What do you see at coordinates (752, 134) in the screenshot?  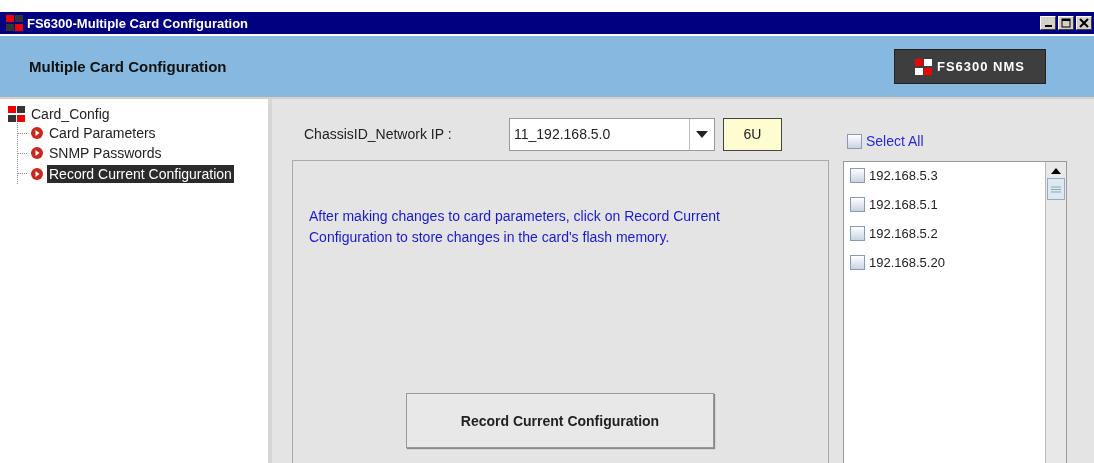 I see `unit-badge: 6U` at bounding box center [752, 134].